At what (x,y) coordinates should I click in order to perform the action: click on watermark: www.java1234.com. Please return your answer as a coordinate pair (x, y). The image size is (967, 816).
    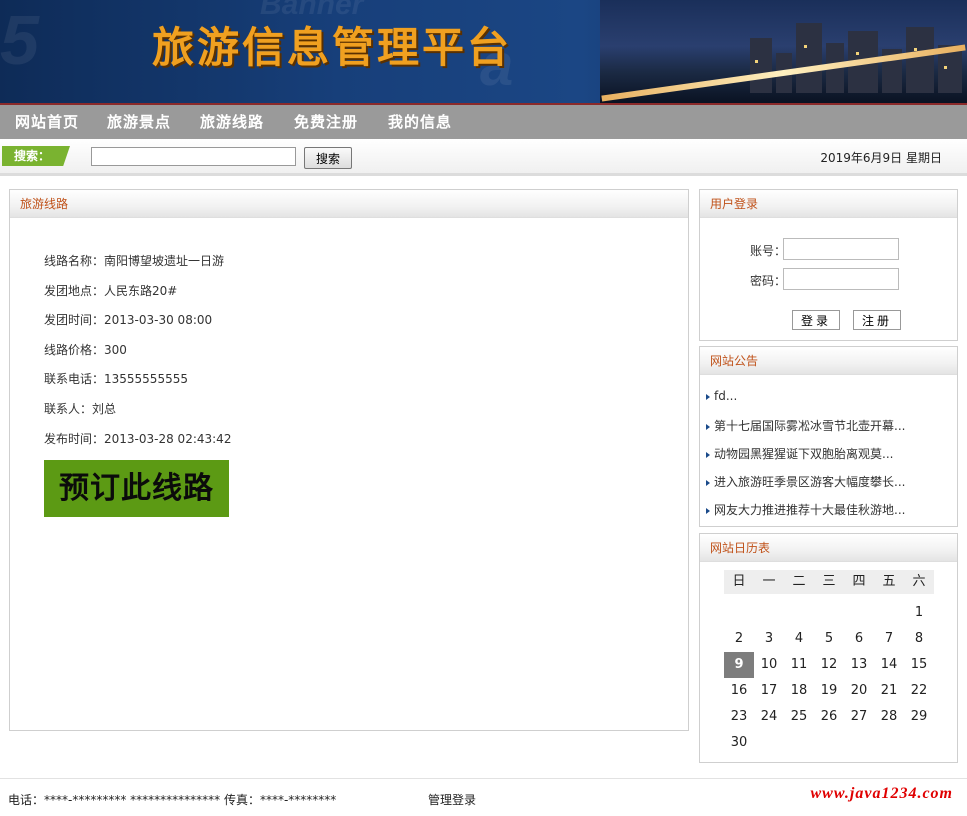
    Looking at the image, I should click on (881, 793).